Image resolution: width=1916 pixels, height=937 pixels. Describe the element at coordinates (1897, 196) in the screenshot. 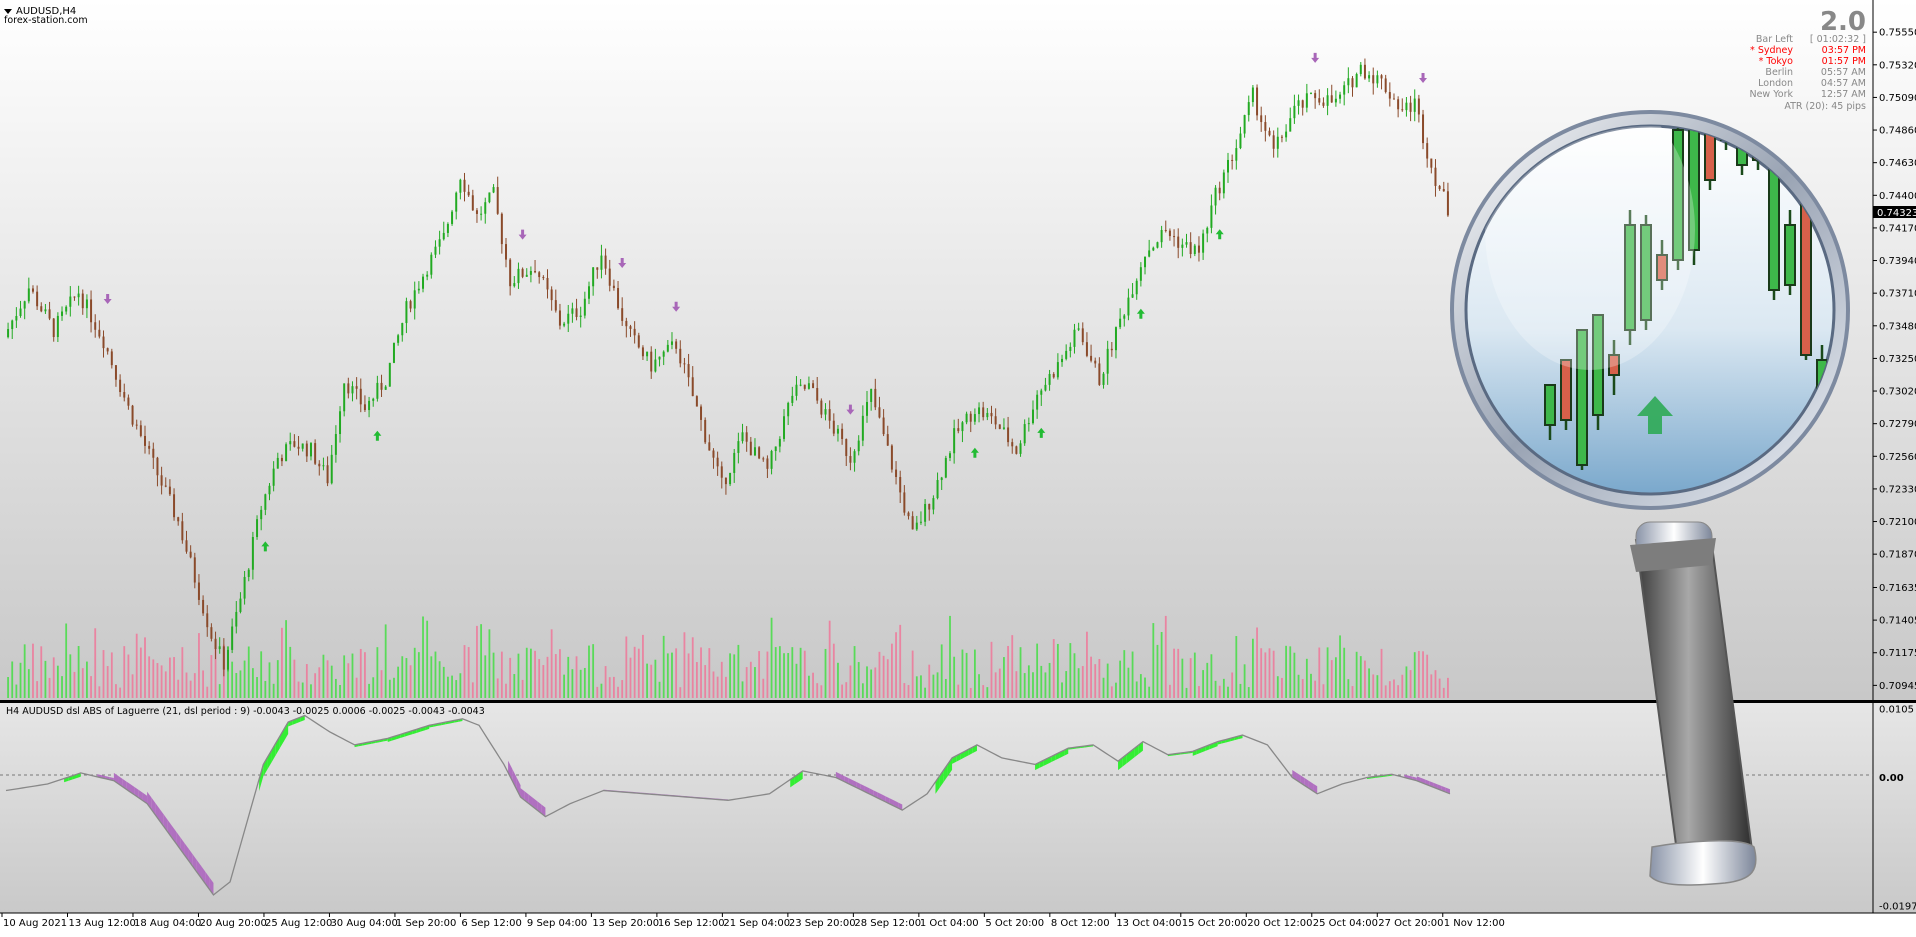

I see `price-tick-label: 0.74400` at that location.